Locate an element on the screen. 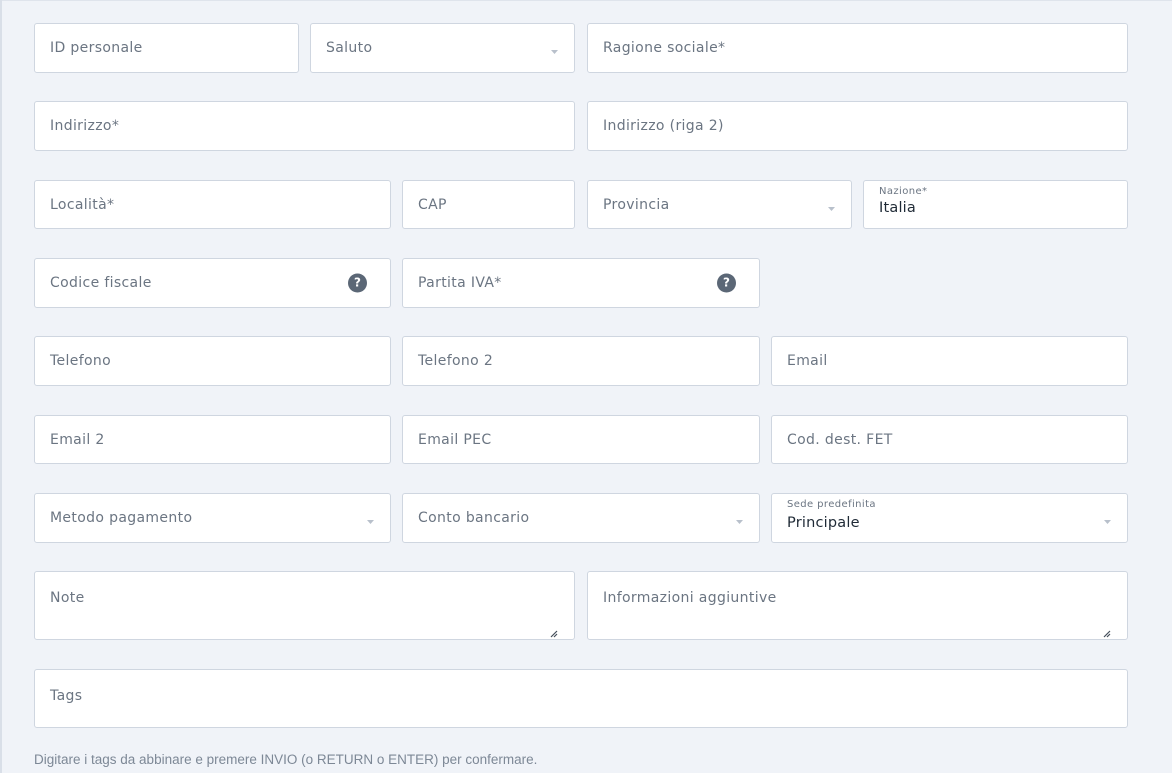 This screenshot has height=773, width=1172. informazioni-aggiuntive-label: Informazioni aggiuntive is located at coordinates (690, 598).